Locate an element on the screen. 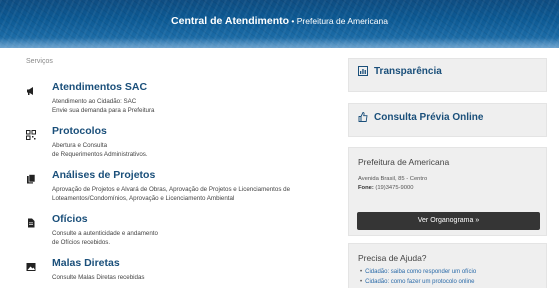 This screenshot has width=559, height=288. header-title-sub: Prefeitura de Americana is located at coordinates (342, 21).